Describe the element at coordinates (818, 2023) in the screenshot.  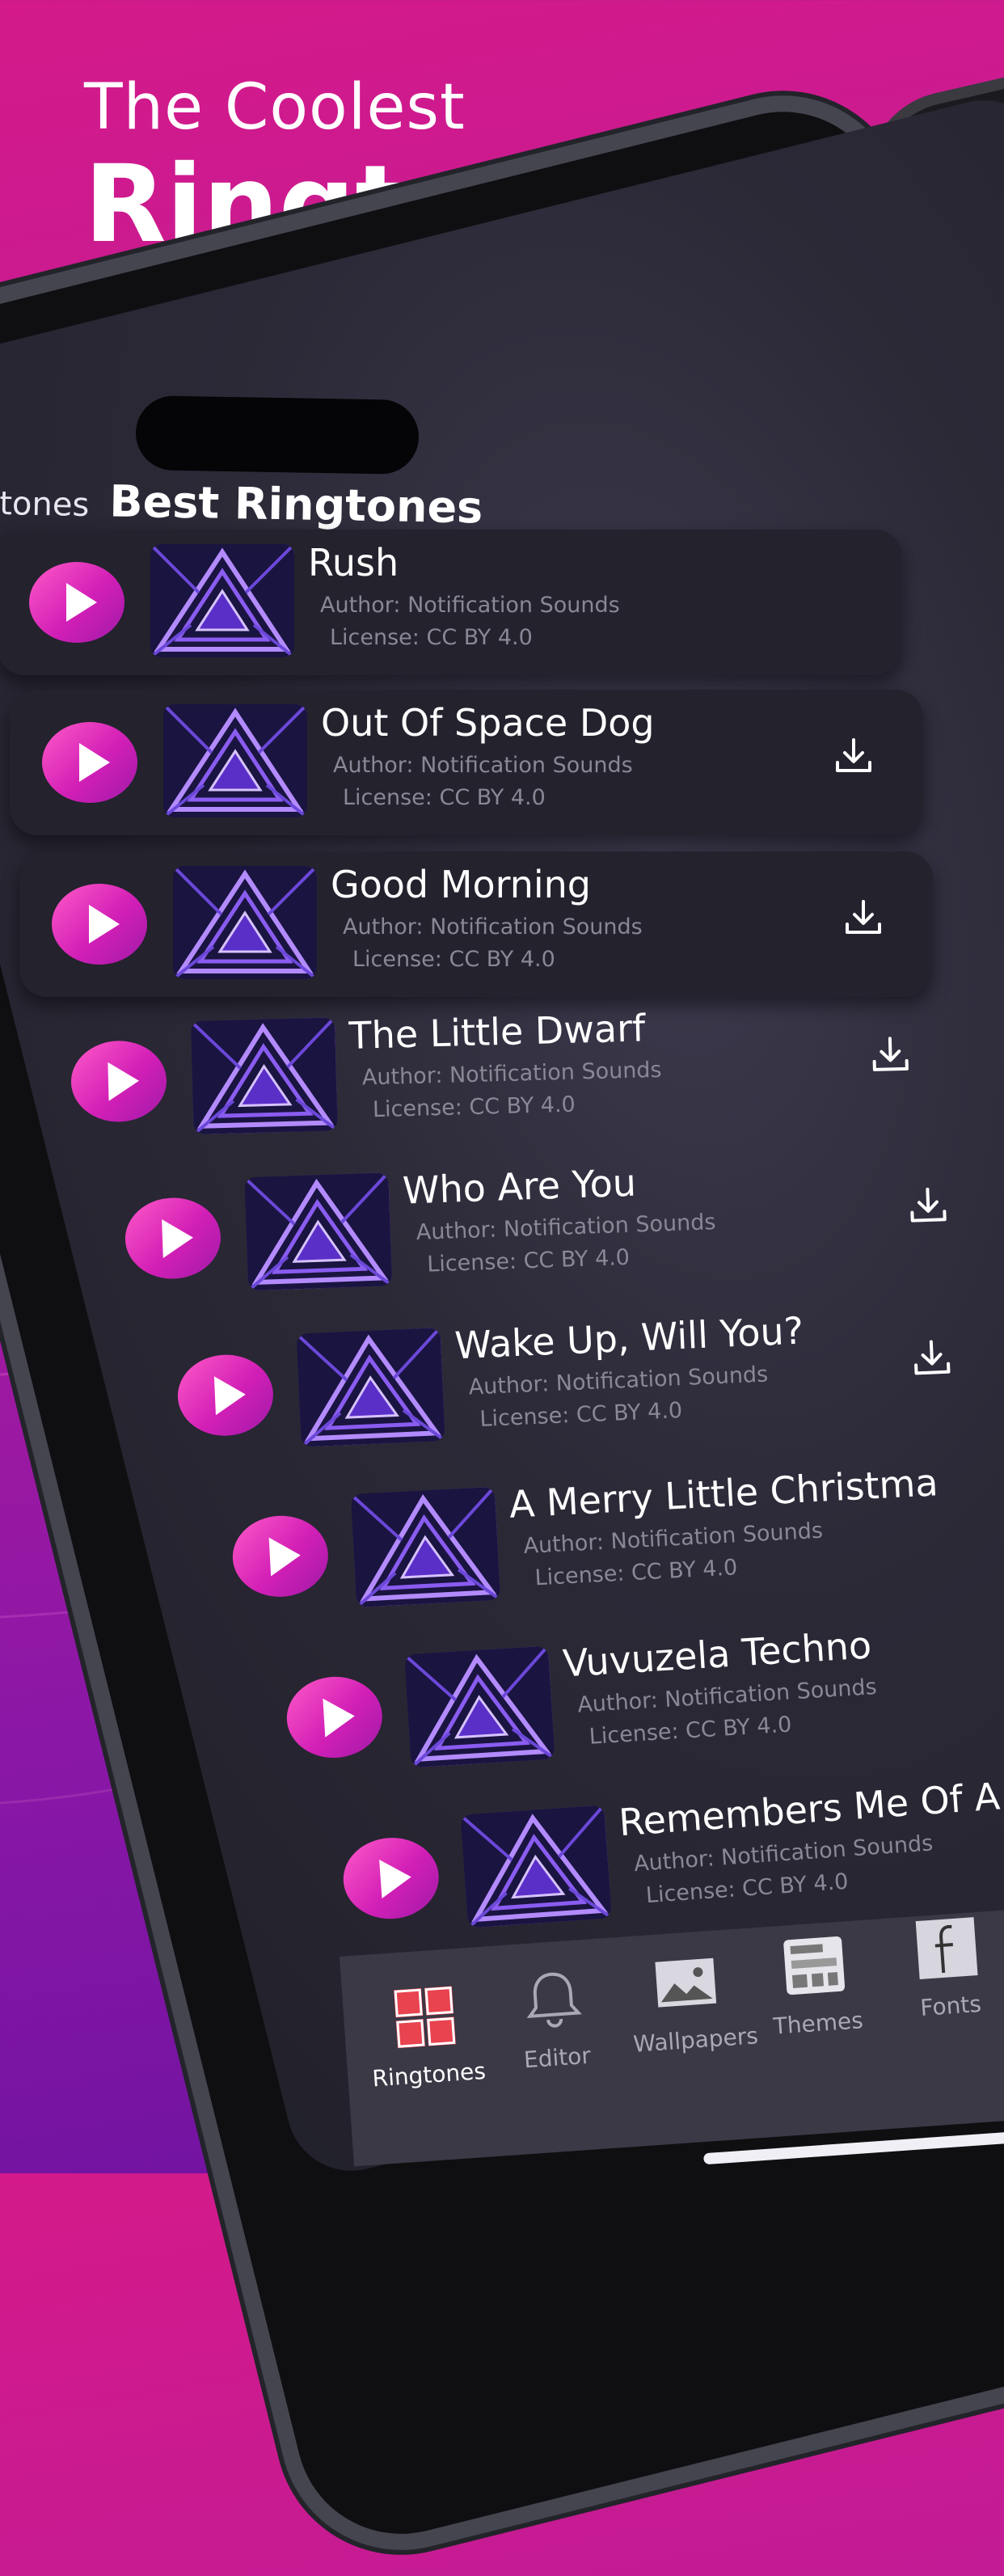
I see `tab-label: Themes` at that location.